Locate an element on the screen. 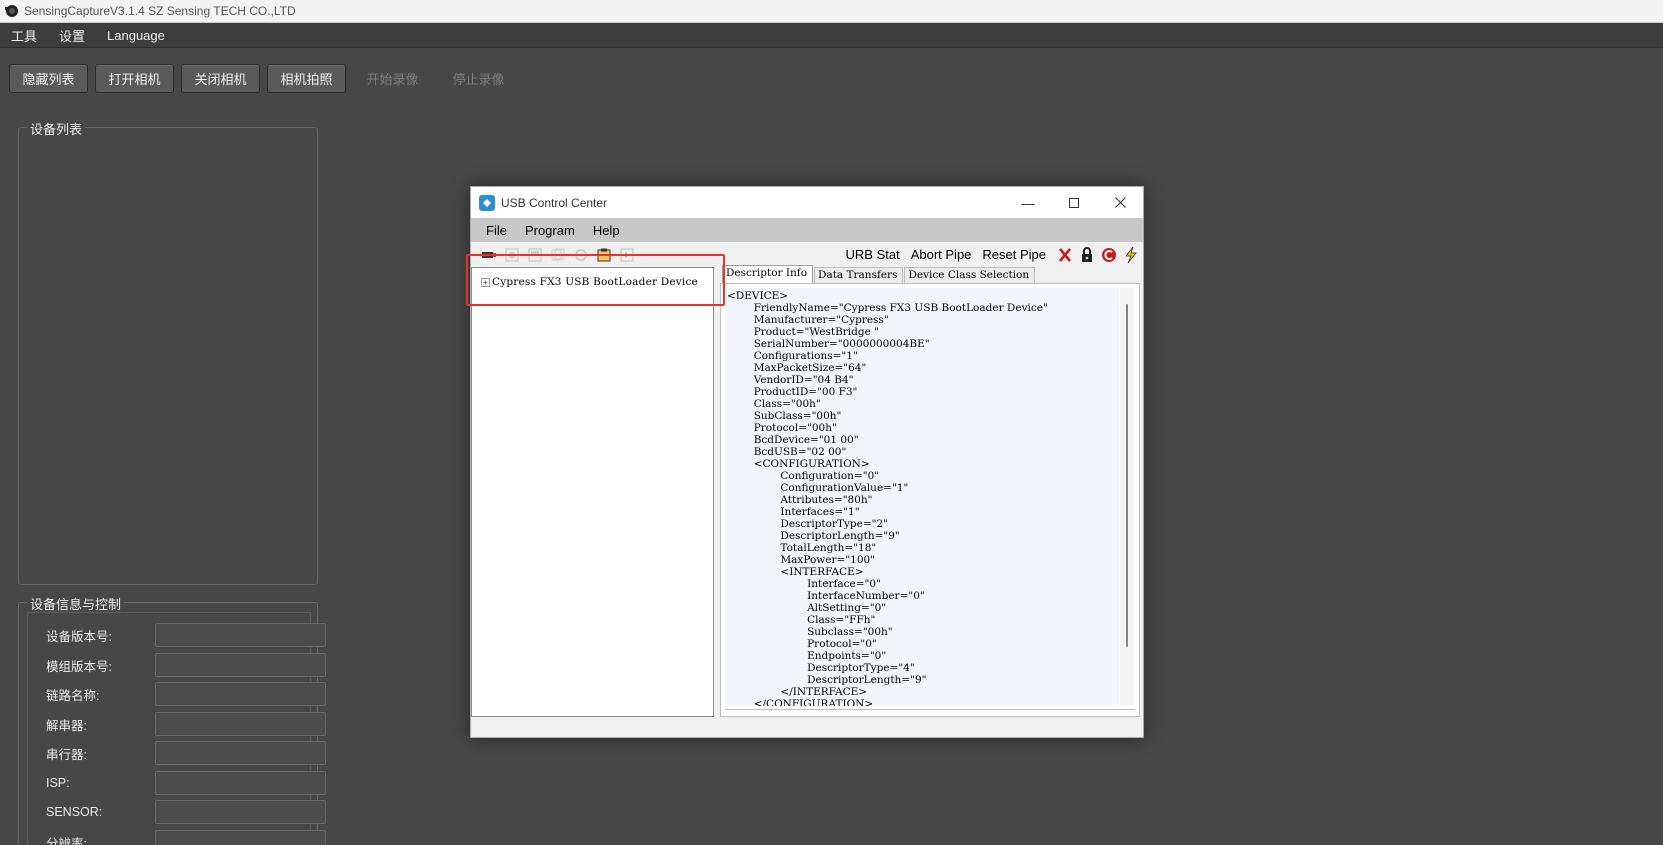 This screenshot has height=845, width=1663. hide-list-button: 隐藏列表 is located at coordinates (48, 78).